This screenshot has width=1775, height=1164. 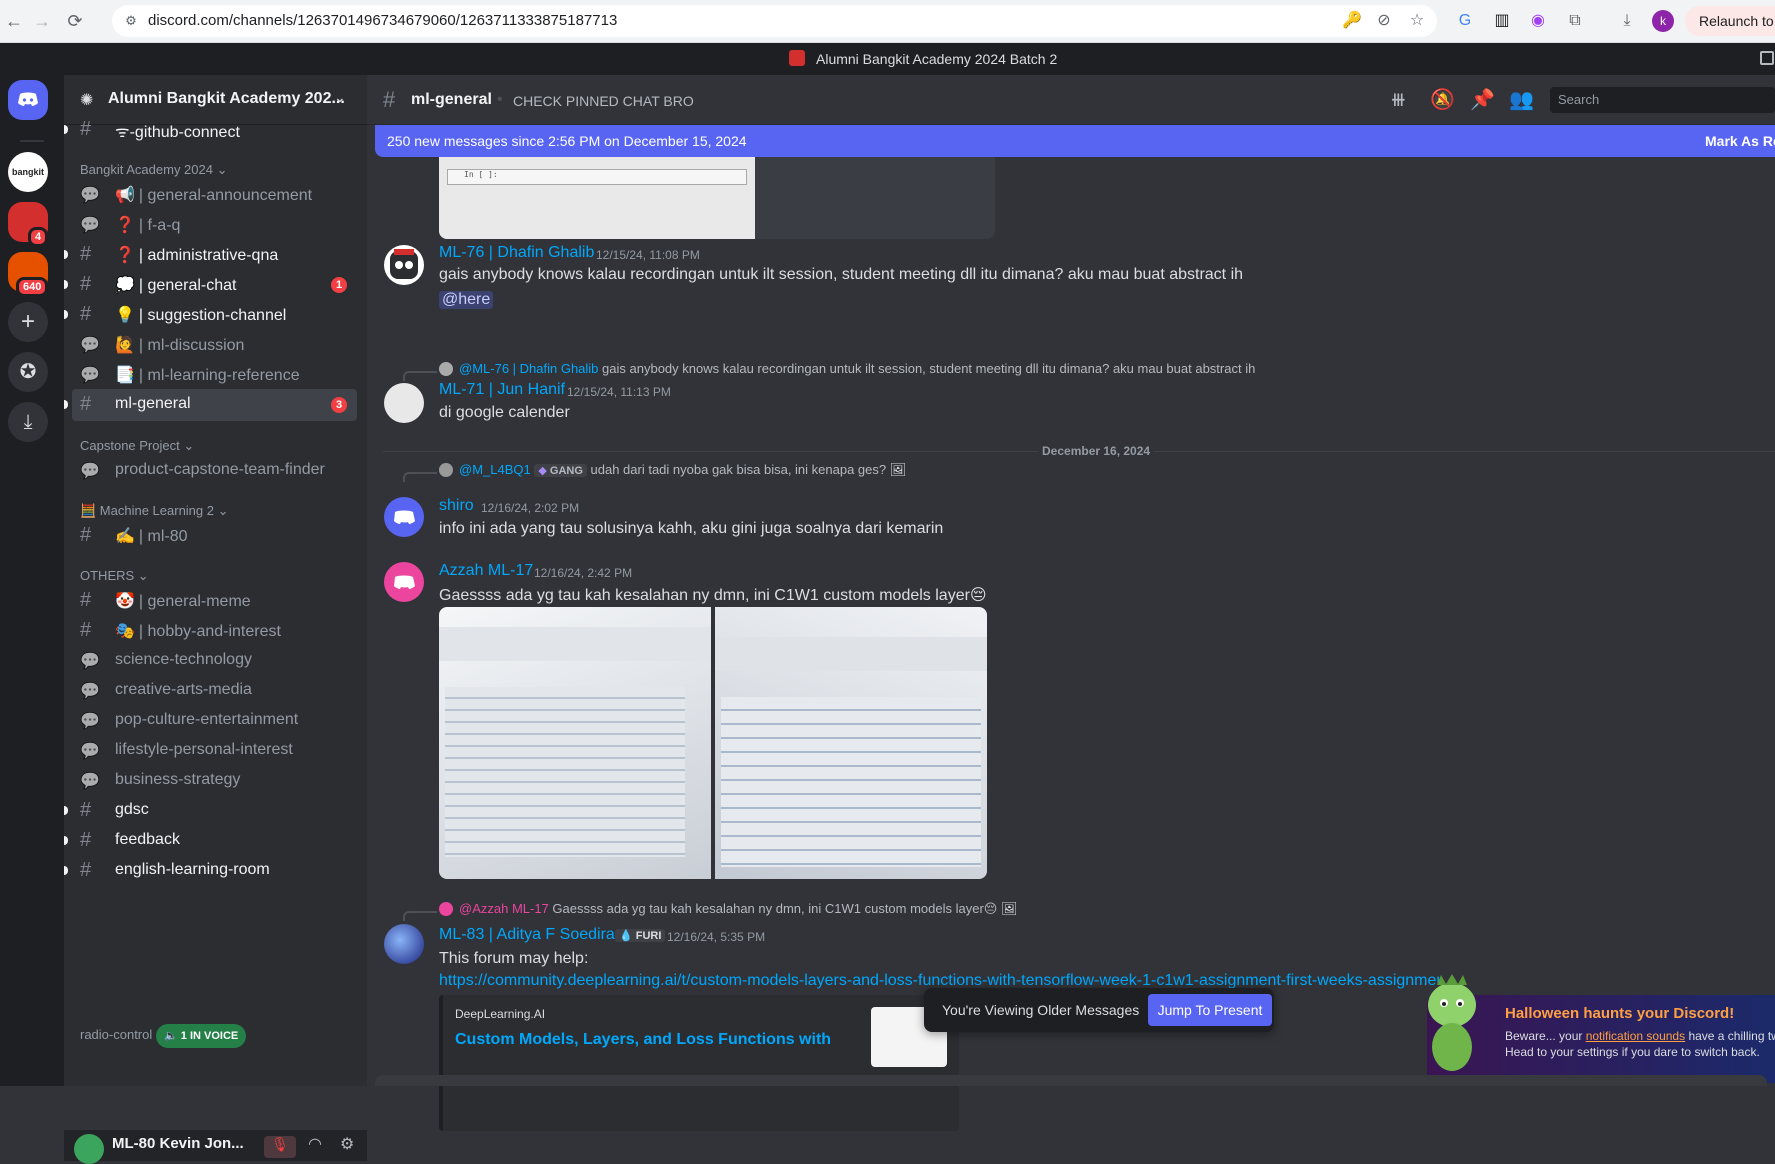 What do you see at coordinates (28, 422) in the screenshot?
I see `download-apps-icon: ⤓` at bounding box center [28, 422].